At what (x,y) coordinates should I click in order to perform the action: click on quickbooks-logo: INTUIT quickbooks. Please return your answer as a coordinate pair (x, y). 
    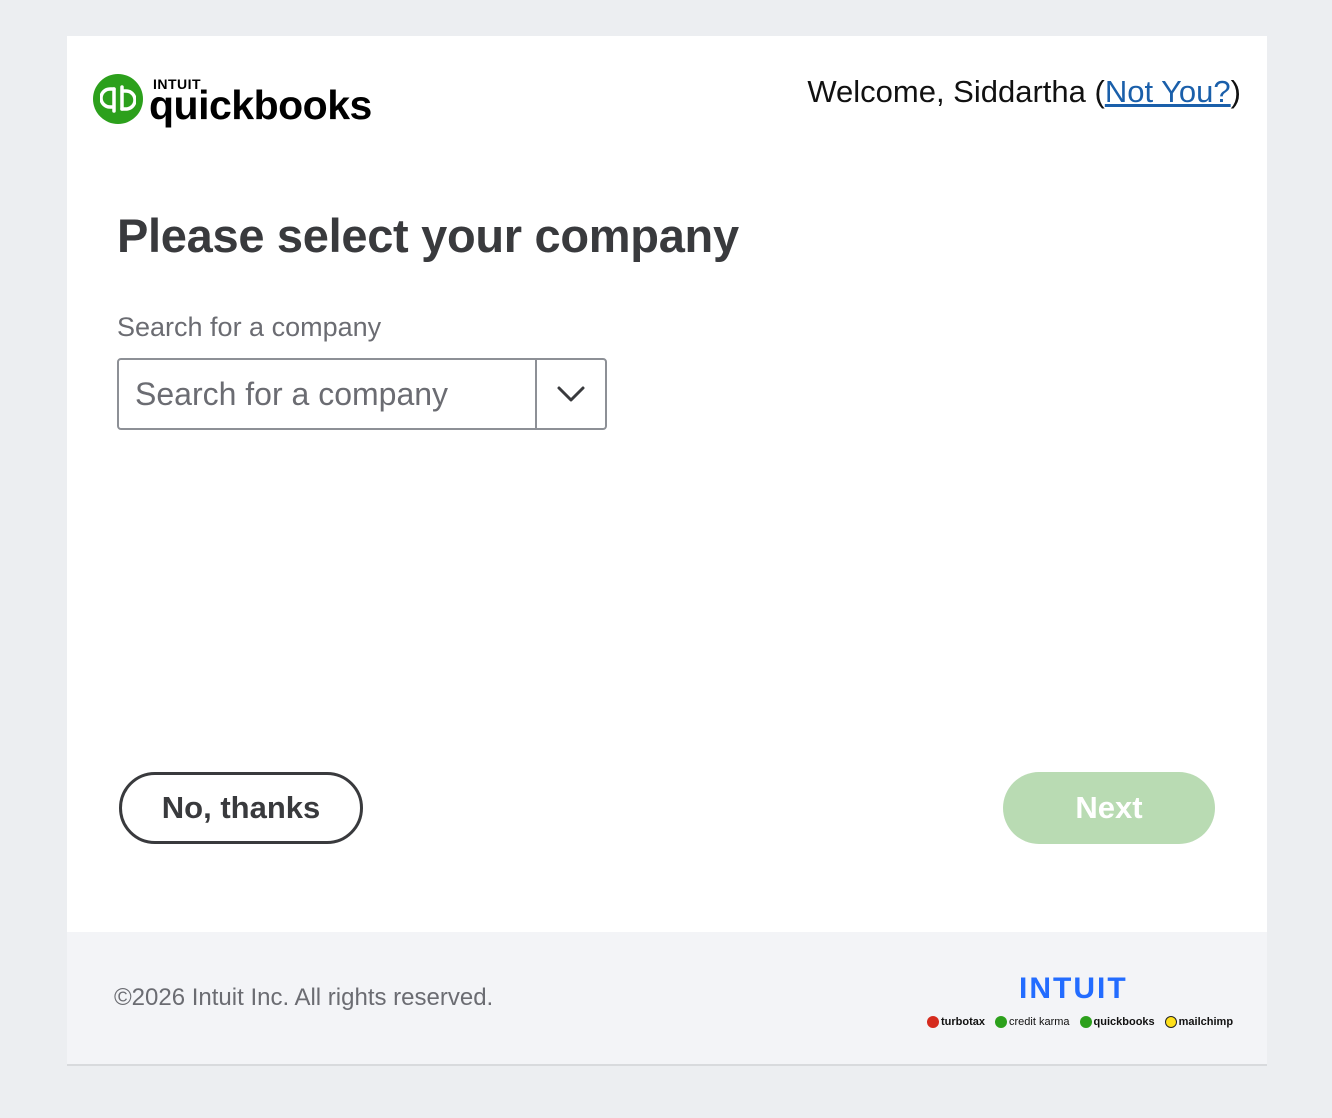
    Looking at the image, I should click on (232, 99).